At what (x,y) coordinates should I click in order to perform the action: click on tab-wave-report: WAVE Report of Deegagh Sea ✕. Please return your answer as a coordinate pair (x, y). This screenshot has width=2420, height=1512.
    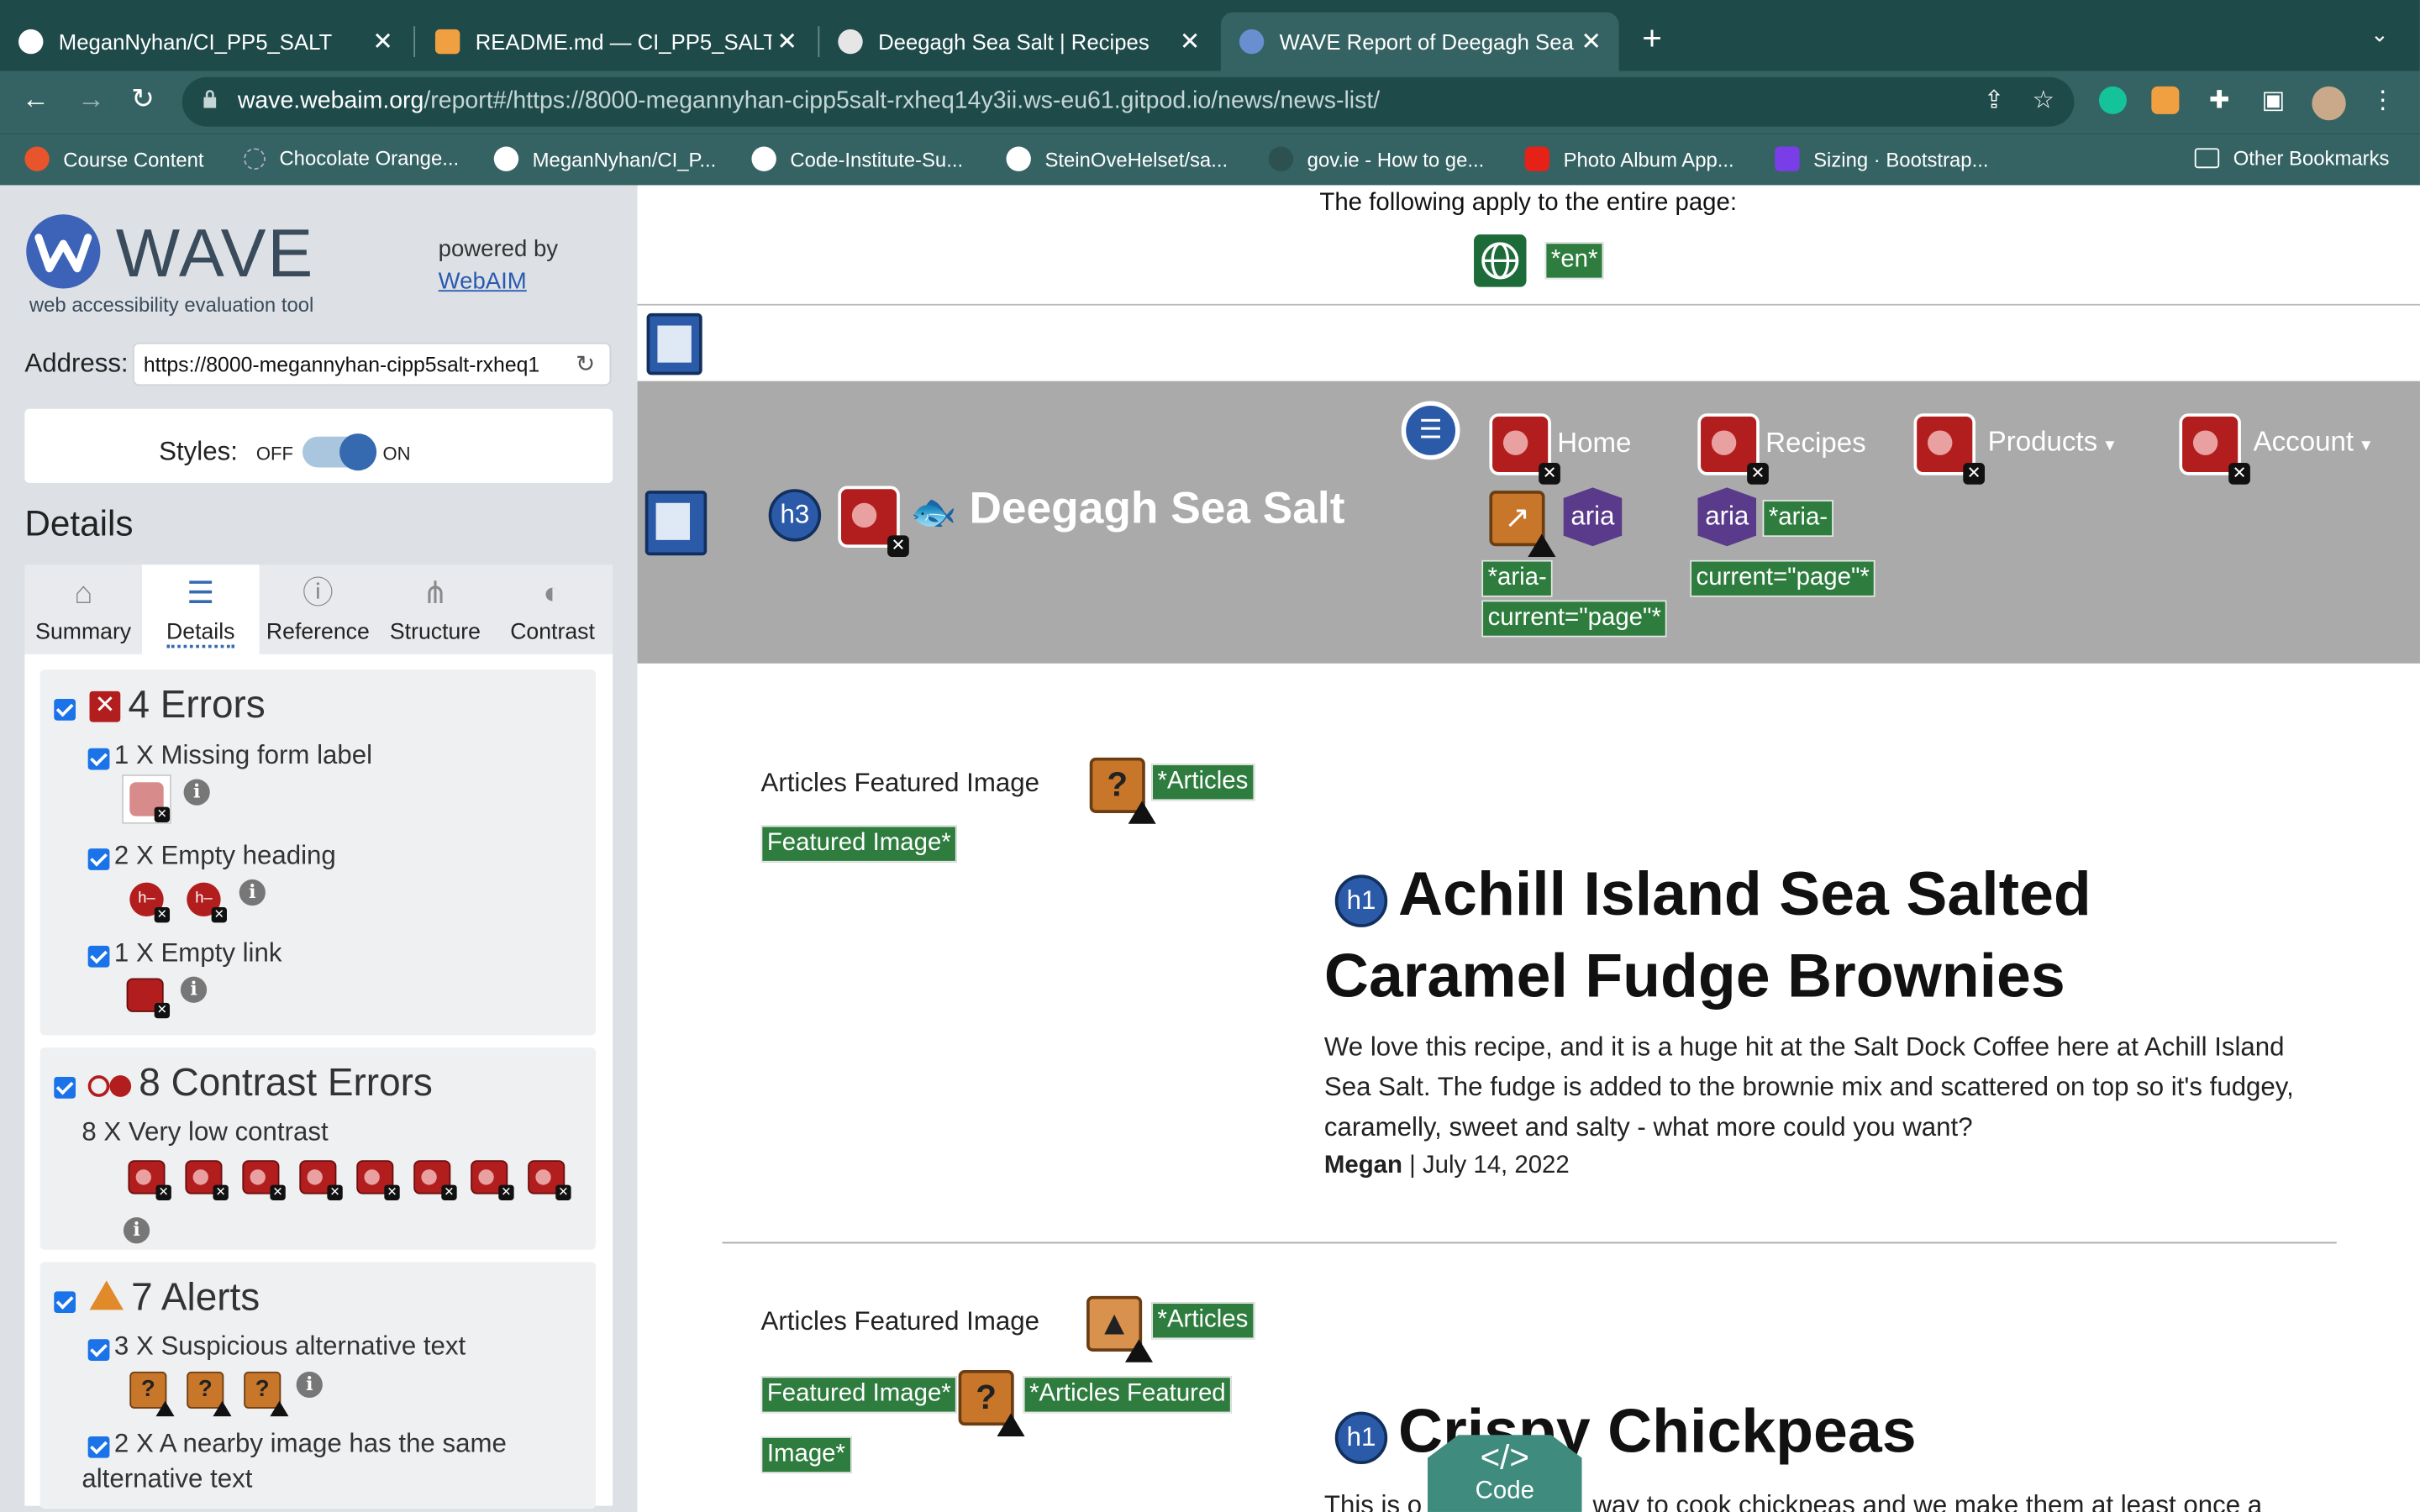
    Looking at the image, I should click on (1419, 41).